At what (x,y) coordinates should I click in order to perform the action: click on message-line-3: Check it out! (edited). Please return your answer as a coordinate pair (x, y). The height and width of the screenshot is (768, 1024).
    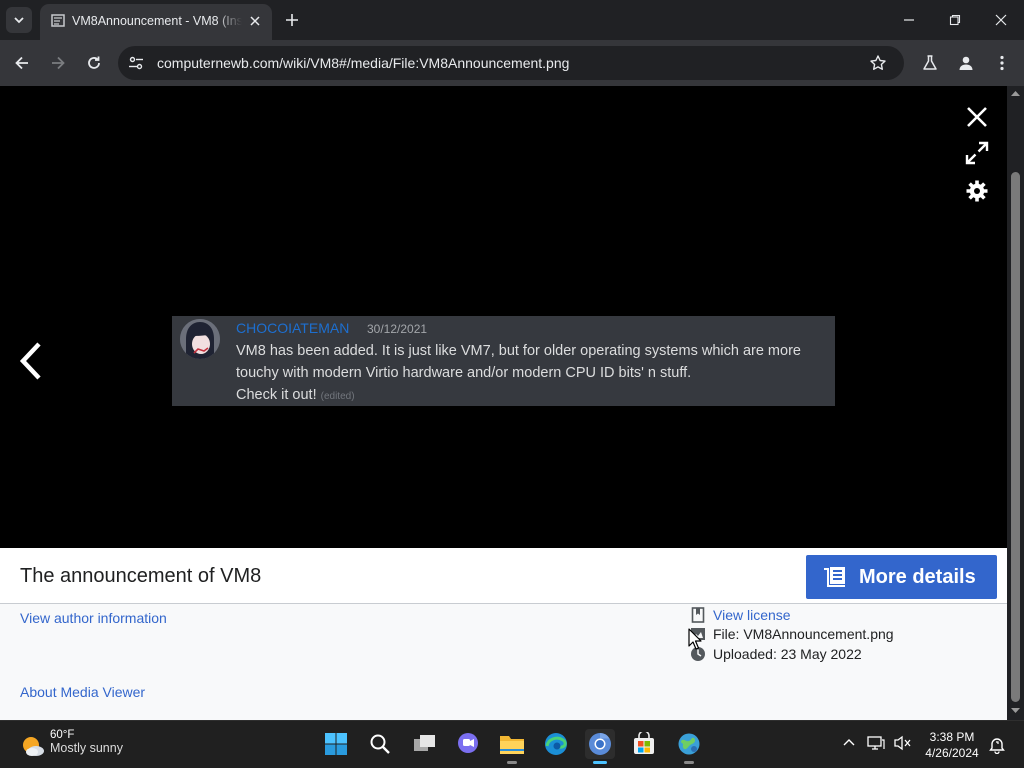
    Looking at the image, I should click on (531, 396).